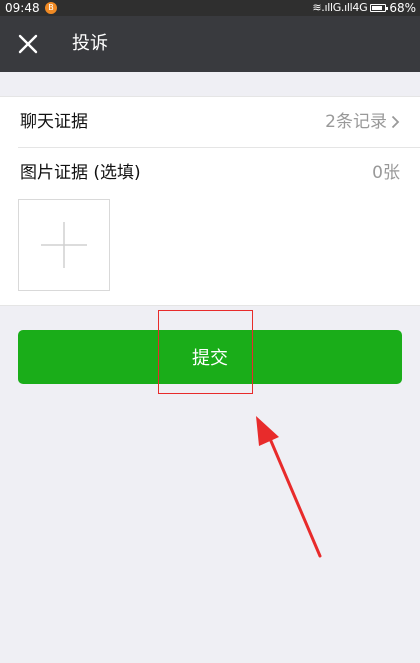 The height and width of the screenshot is (663, 420). I want to click on submit-button: 提交, so click(210, 357).